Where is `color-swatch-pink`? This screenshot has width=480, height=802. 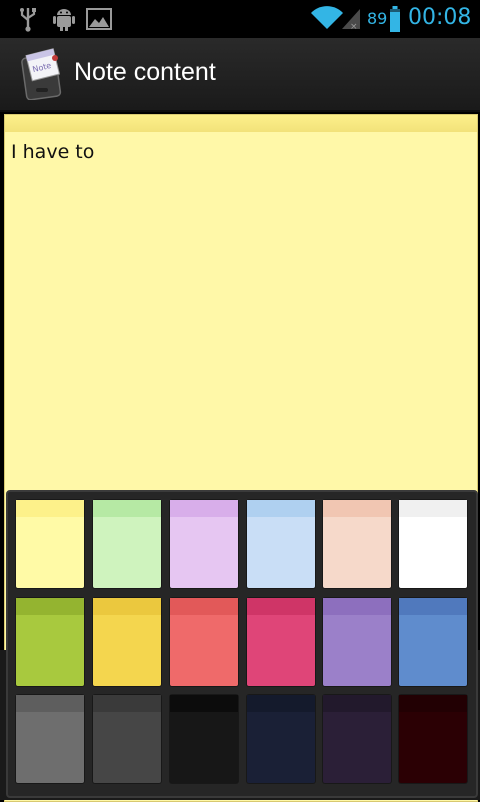
color-swatch-pink is located at coordinates (281, 642).